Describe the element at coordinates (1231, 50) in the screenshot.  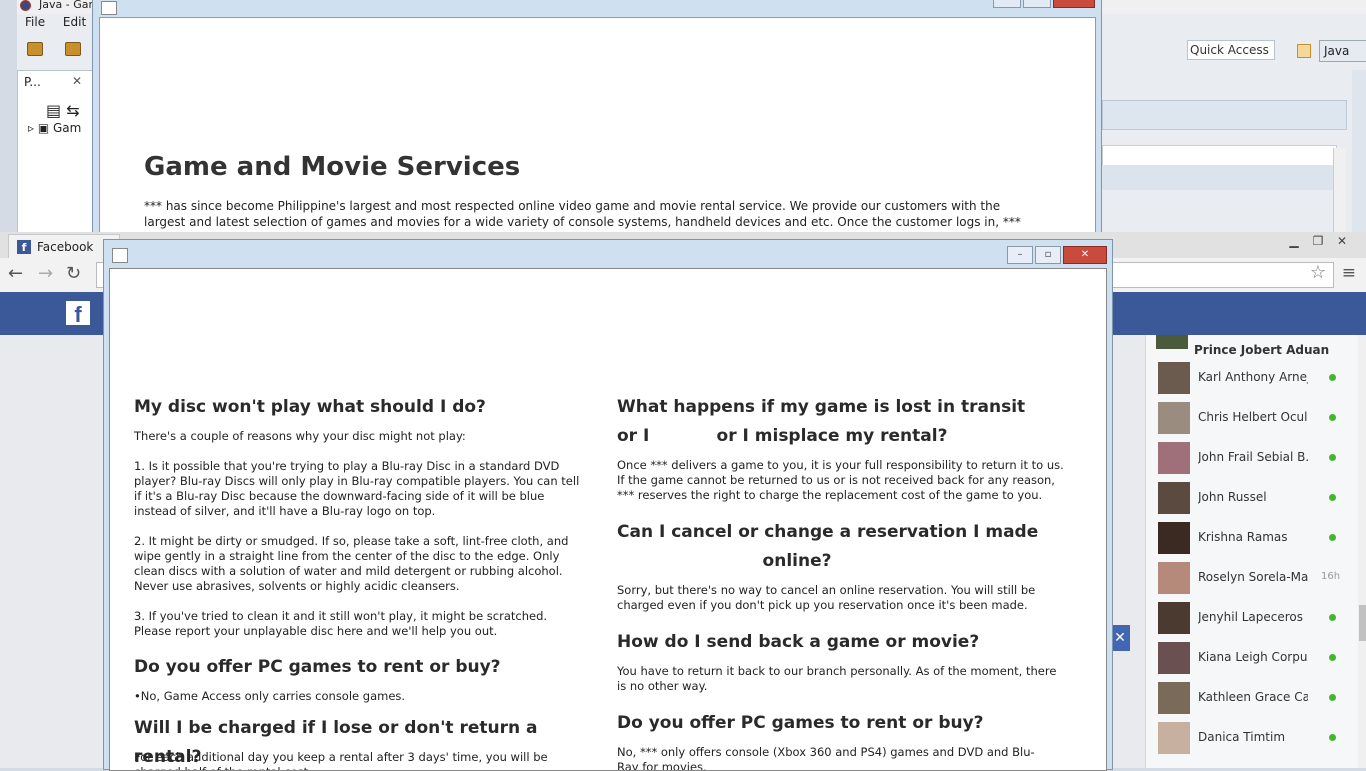
I see `quick-access-input: Quick Access` at that location.